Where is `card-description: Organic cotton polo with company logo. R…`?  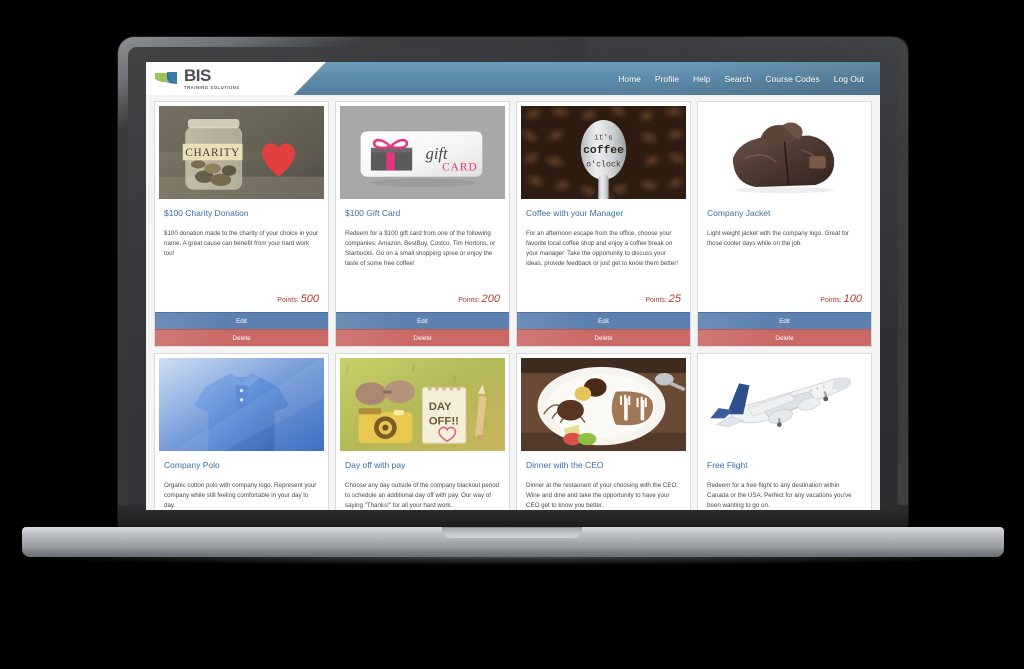 card-description: Organic cotton polo with company logo. R… is located at coordinates (240, 496).